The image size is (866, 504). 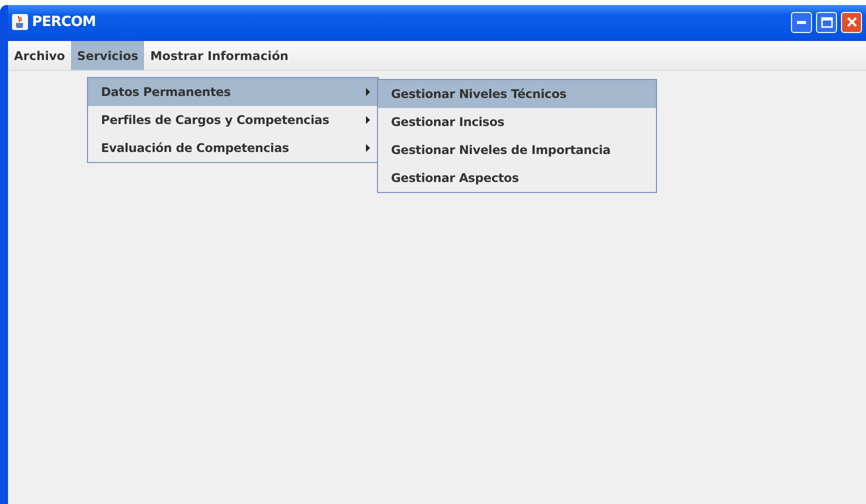 I want to click on maximize-button, so click(x=826, y=22).